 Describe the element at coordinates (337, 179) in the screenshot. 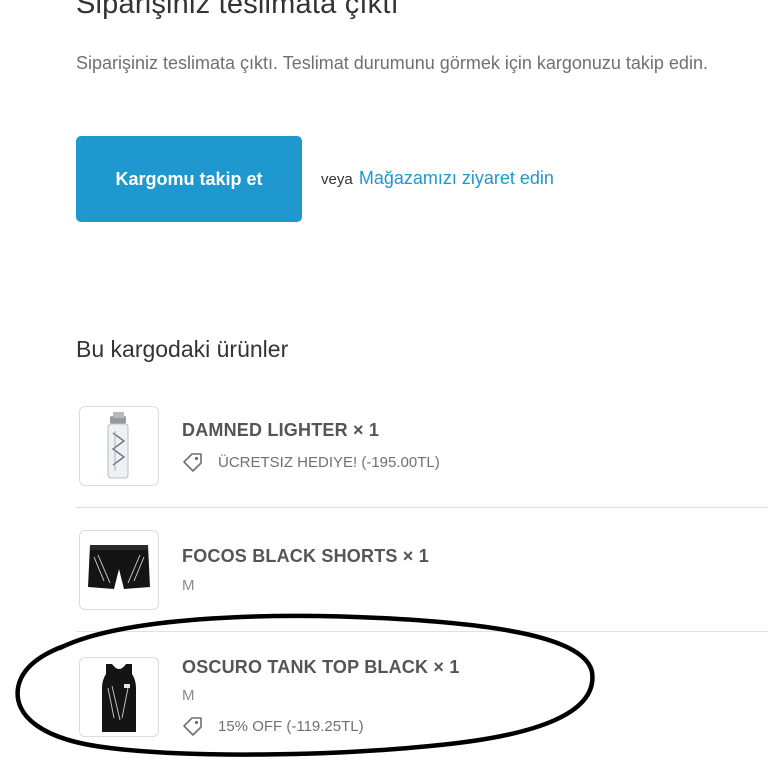

I see `or-text: veya` at that location.